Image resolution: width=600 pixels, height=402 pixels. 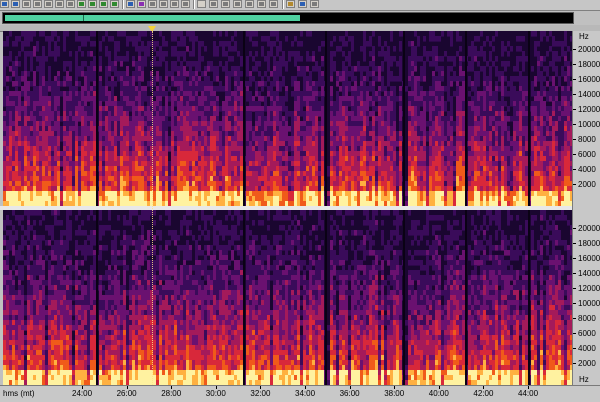 I want to click on mix-paste-icon, so click(x=59, y=4).